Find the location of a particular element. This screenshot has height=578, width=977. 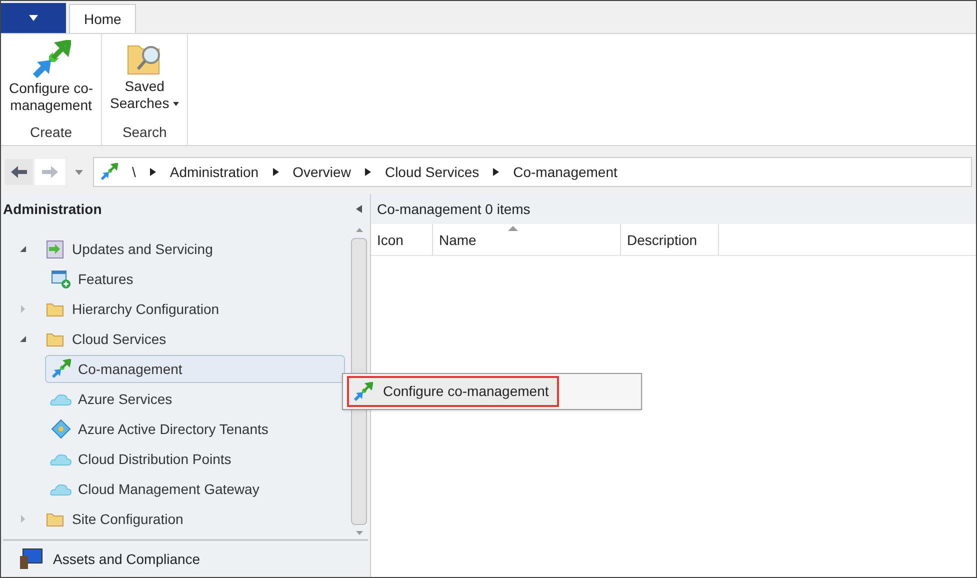

column-header: Icon is located at coordinates (402, 239).